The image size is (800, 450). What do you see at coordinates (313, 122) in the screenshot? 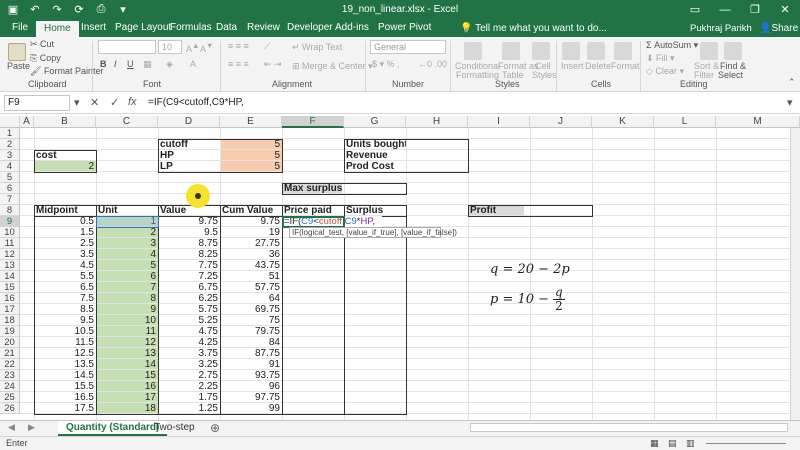
I see `col-header-f: F` at bounding box center [313, 122].